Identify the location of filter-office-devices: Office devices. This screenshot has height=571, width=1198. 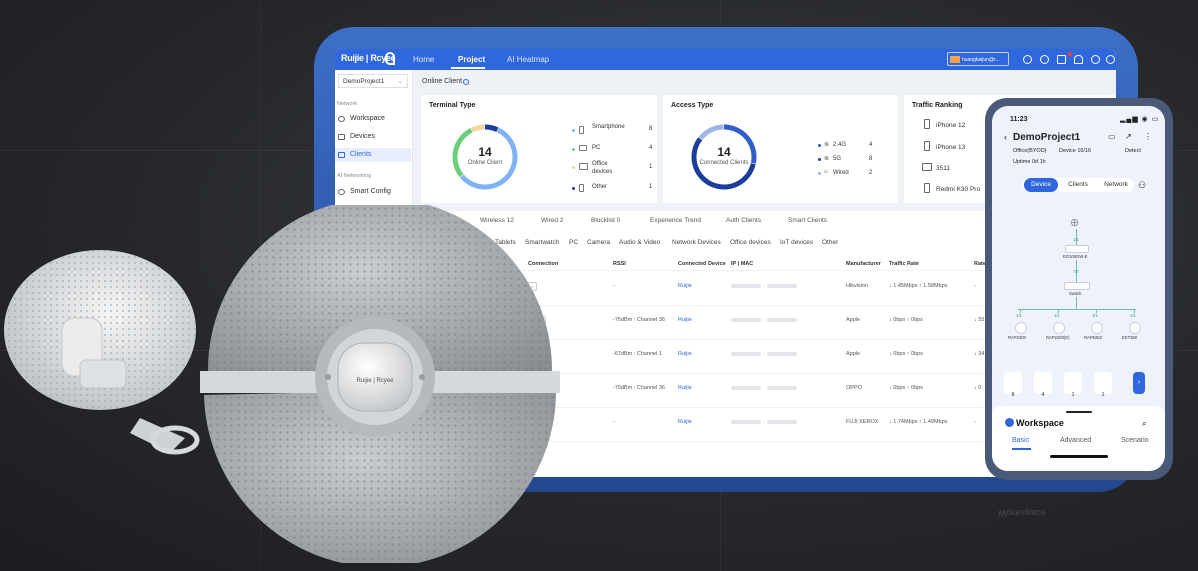
(750, 242).